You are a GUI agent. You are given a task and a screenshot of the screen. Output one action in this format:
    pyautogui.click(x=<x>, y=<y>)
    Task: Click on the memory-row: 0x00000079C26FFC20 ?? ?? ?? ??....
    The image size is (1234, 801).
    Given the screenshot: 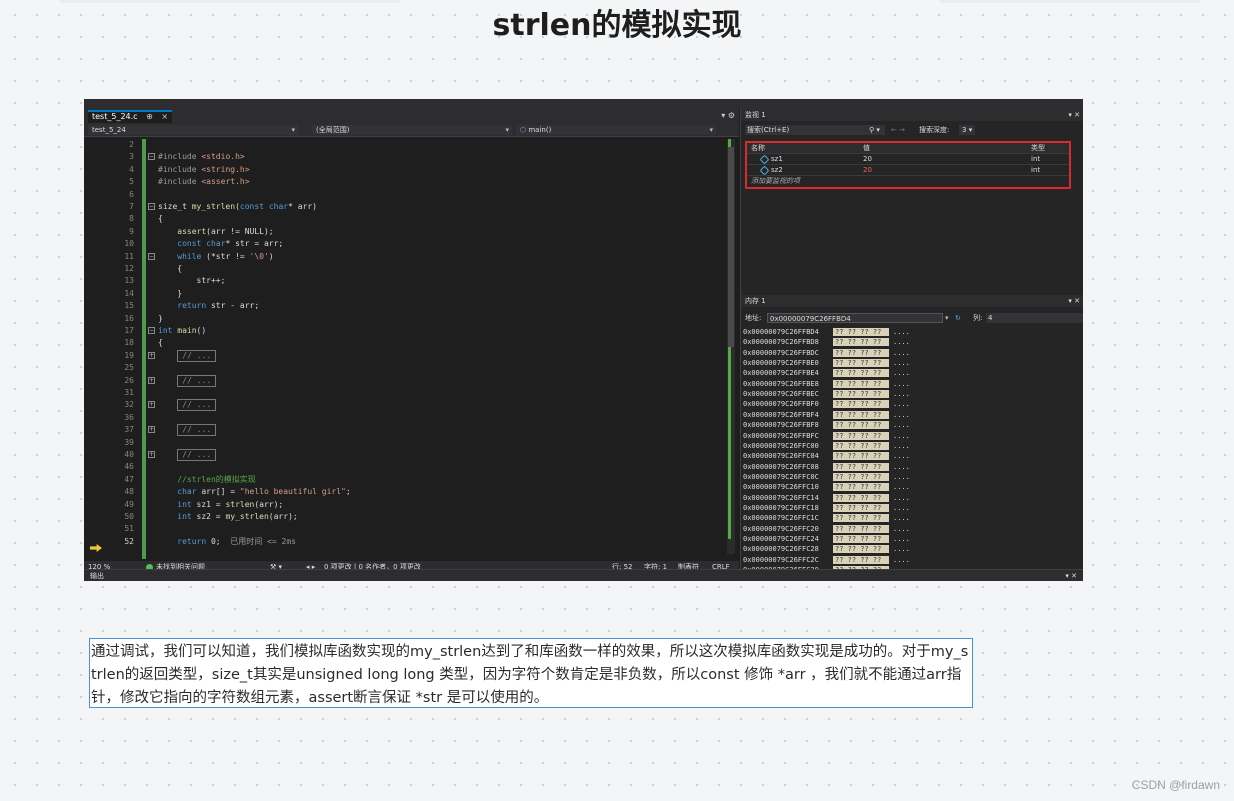 What is the action you would take?
    pyautogui.click(x=826, y=529)
    